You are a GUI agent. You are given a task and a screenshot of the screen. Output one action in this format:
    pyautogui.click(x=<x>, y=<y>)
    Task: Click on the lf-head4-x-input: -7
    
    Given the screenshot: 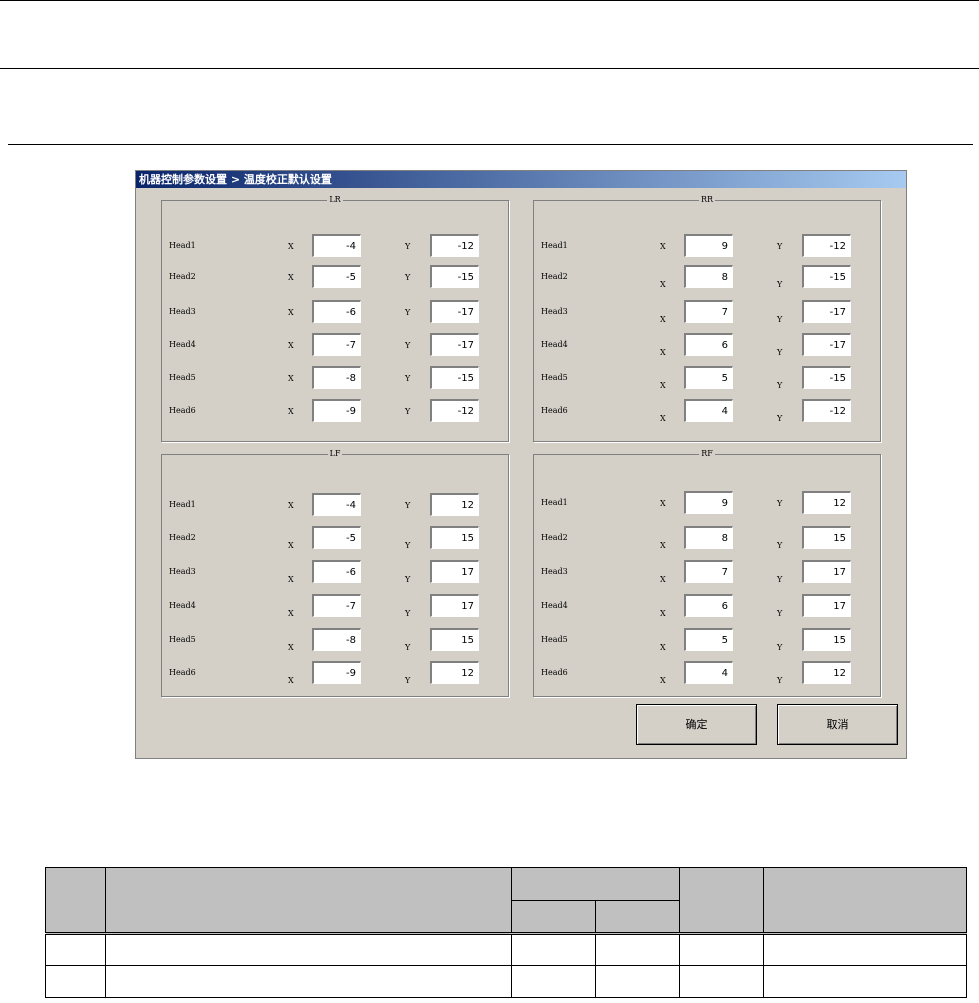 What is the action you would take?
    pyautogui.click(x=336, y=605)
    